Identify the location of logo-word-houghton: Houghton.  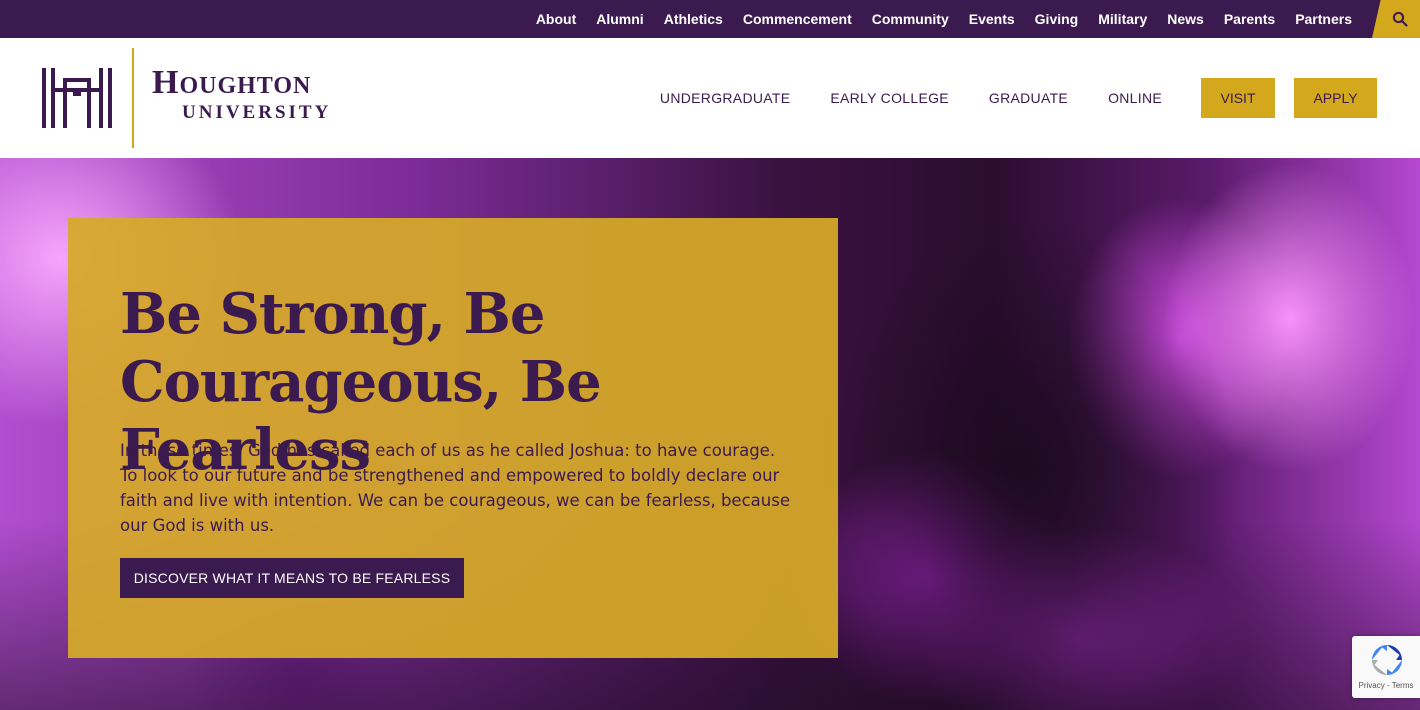
(232, 82).